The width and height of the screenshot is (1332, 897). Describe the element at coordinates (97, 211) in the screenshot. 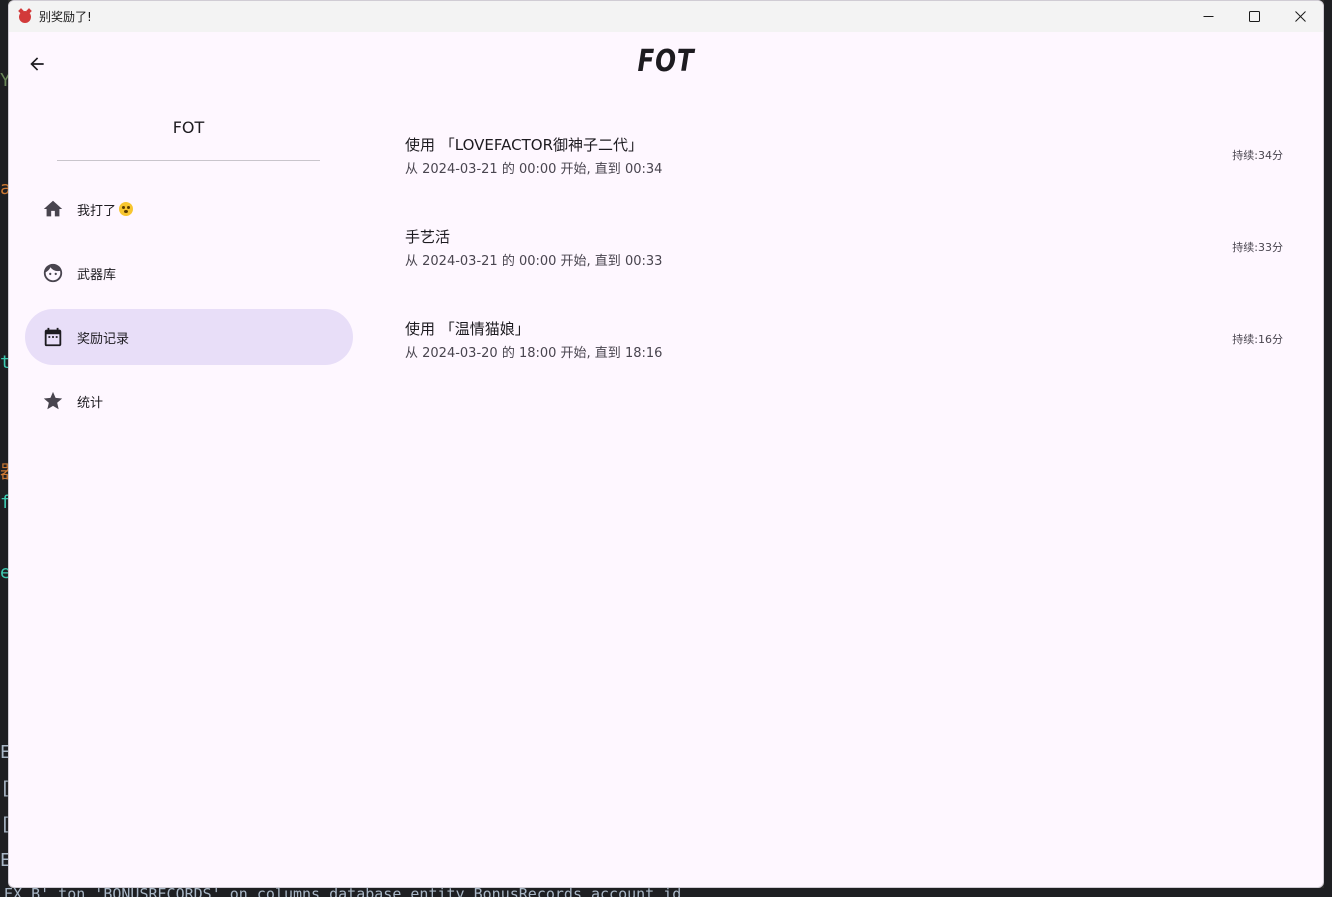

I see `nav-item-home-label: 我打了` at that location.